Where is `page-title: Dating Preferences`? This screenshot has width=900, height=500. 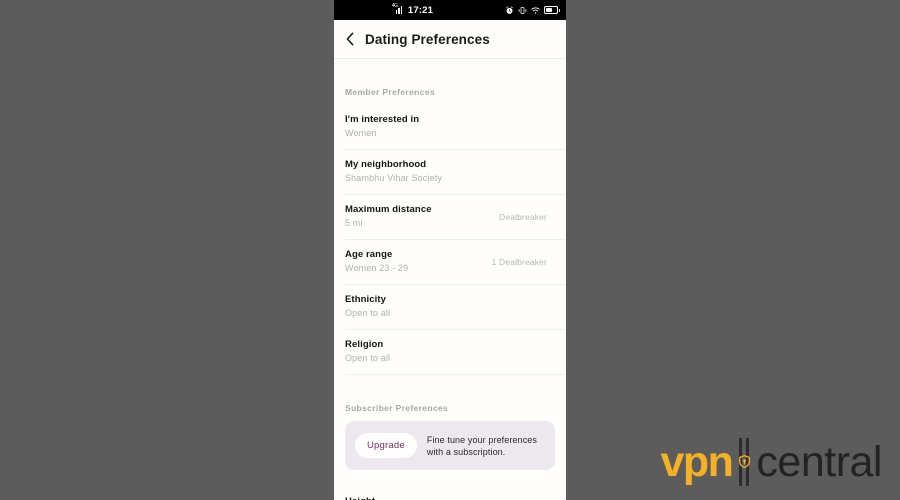
page-title: Dating Preferences is located at coordinates (427, 39).